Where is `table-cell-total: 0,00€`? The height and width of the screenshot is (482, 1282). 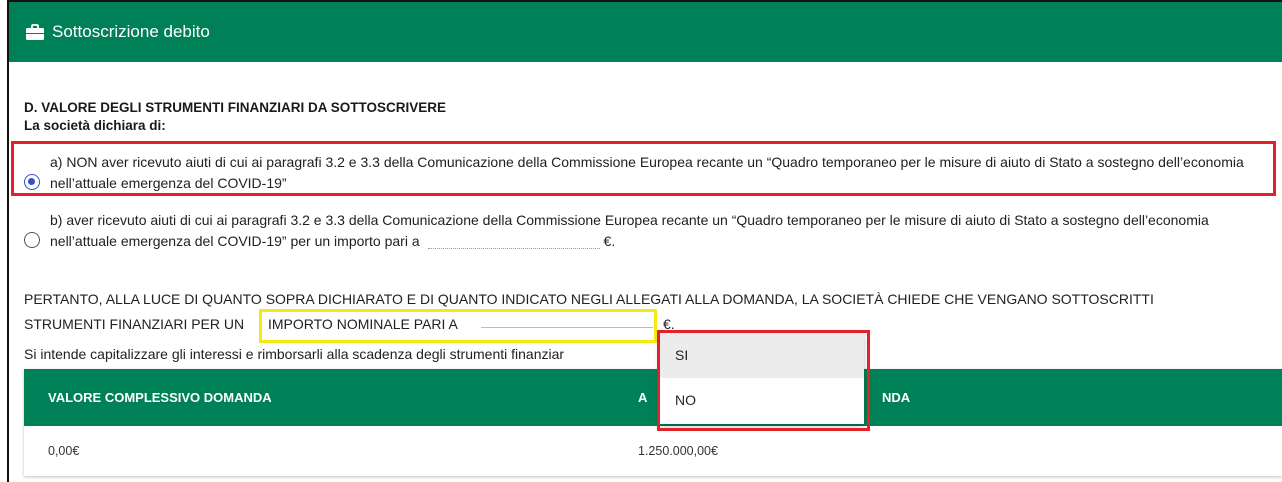
table-cell-total: 0,00€ is located at coordinates (64, 451).